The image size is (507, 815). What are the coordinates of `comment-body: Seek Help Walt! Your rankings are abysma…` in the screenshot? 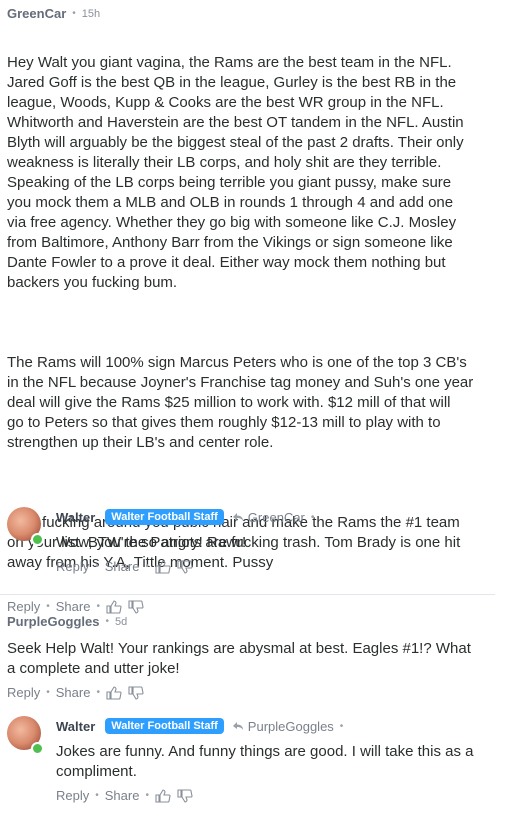 It's located at (239, 658).